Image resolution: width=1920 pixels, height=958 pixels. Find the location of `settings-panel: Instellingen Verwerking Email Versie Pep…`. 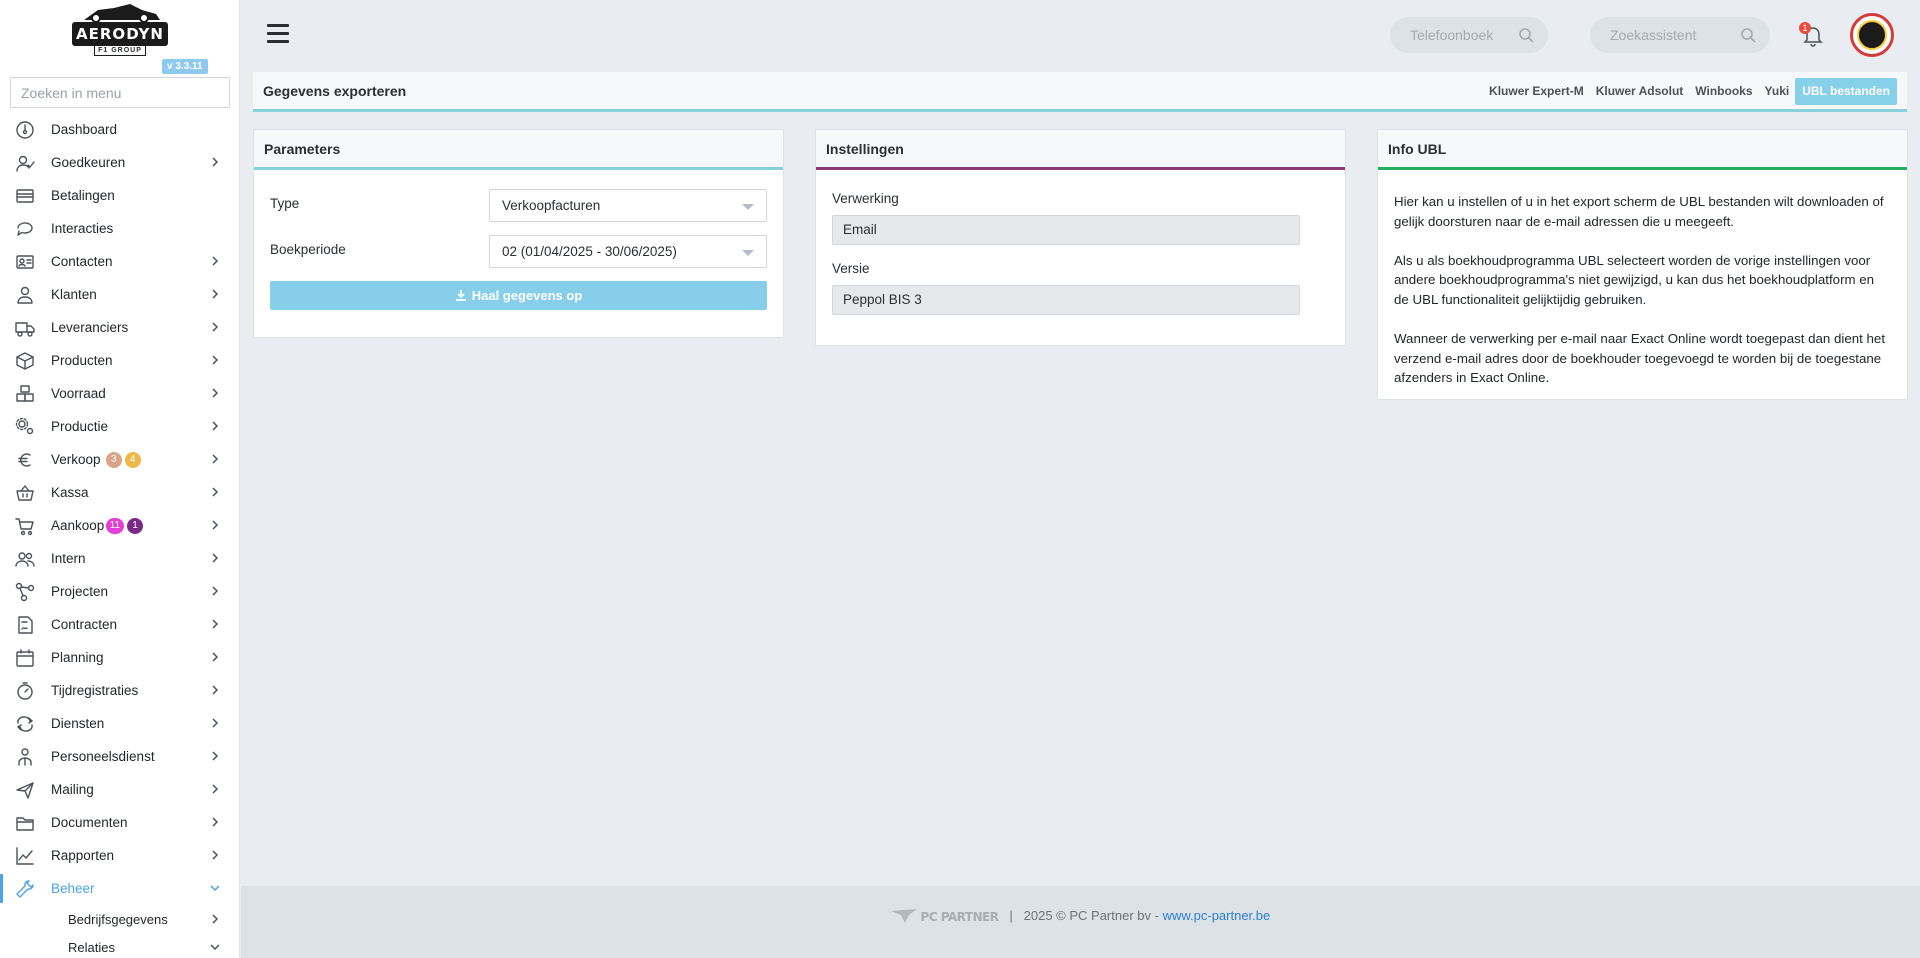

settings-panel: Instellingen Verwerking Email Versie Pep… is located at coordinates (1080, 237).